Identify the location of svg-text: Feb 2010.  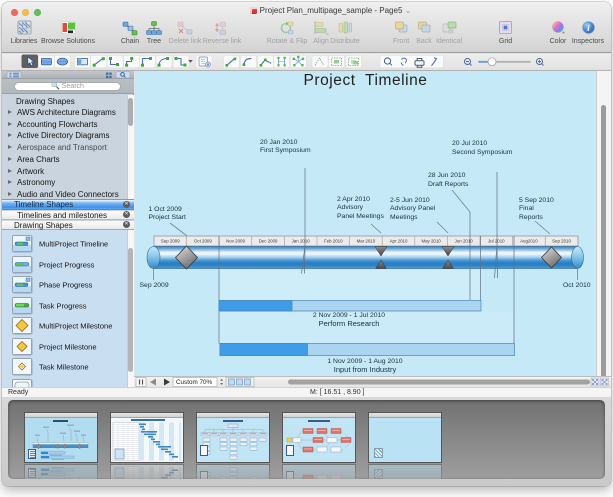
(333, 241).